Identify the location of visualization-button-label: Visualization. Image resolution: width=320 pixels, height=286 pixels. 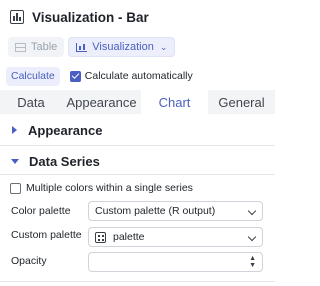
(123, 47).